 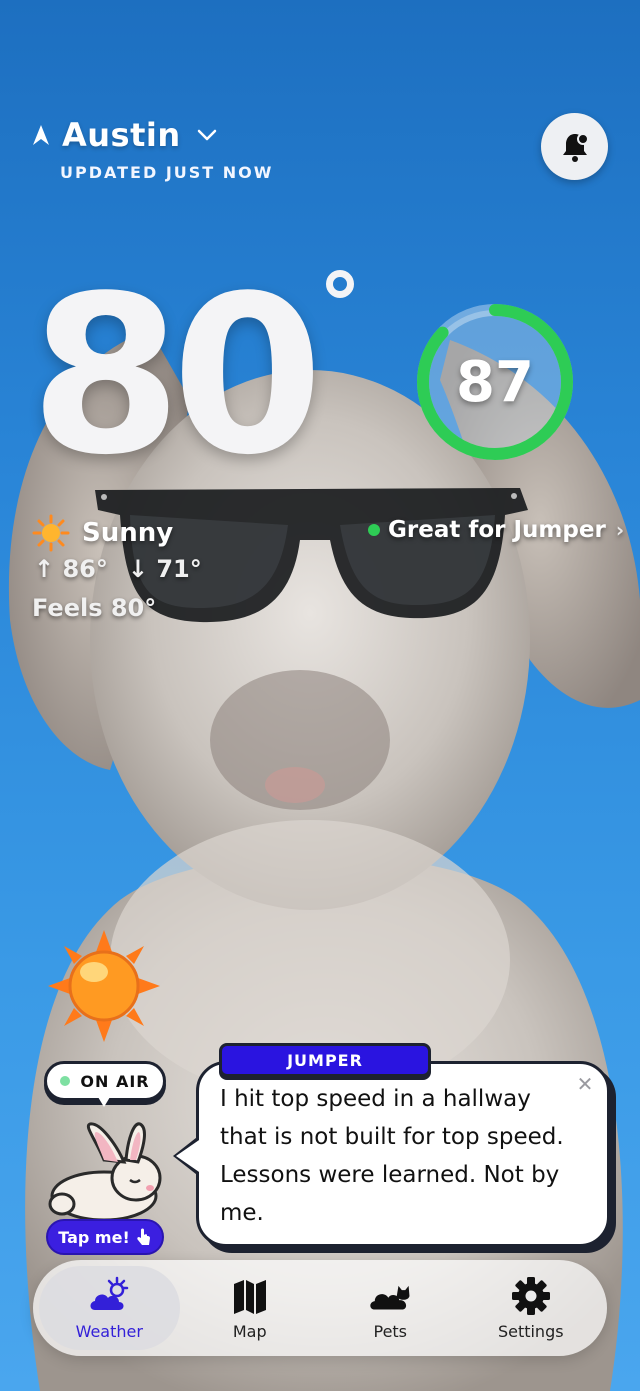 I want to click on pet-status-text: Great for Jumper, so click(x=497, y=530).